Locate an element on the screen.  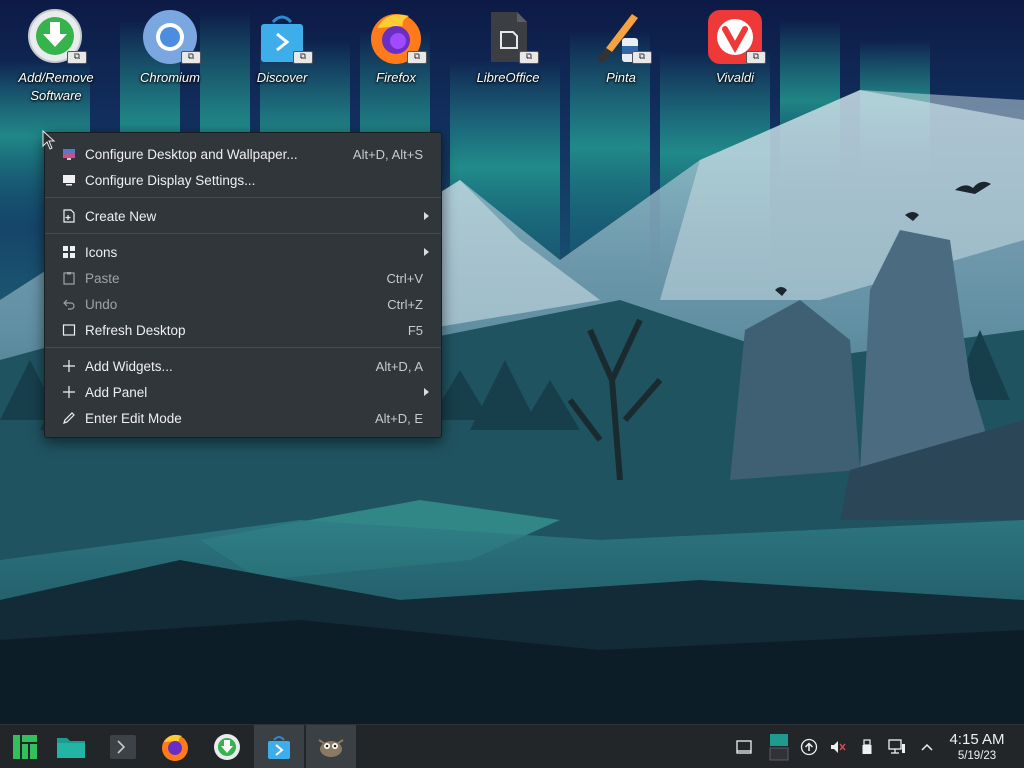
gimp-icon is located at coordinates (331, 748).